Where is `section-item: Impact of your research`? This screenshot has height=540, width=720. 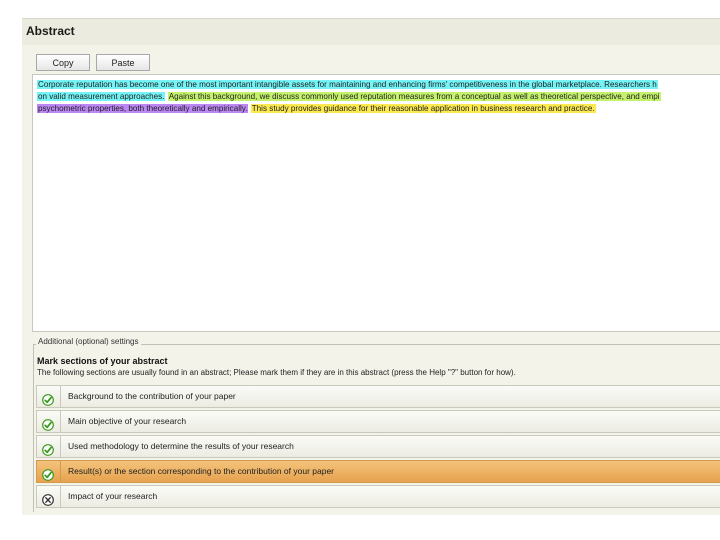 section-item: Impact of your research is located at coordinates (378, 496).